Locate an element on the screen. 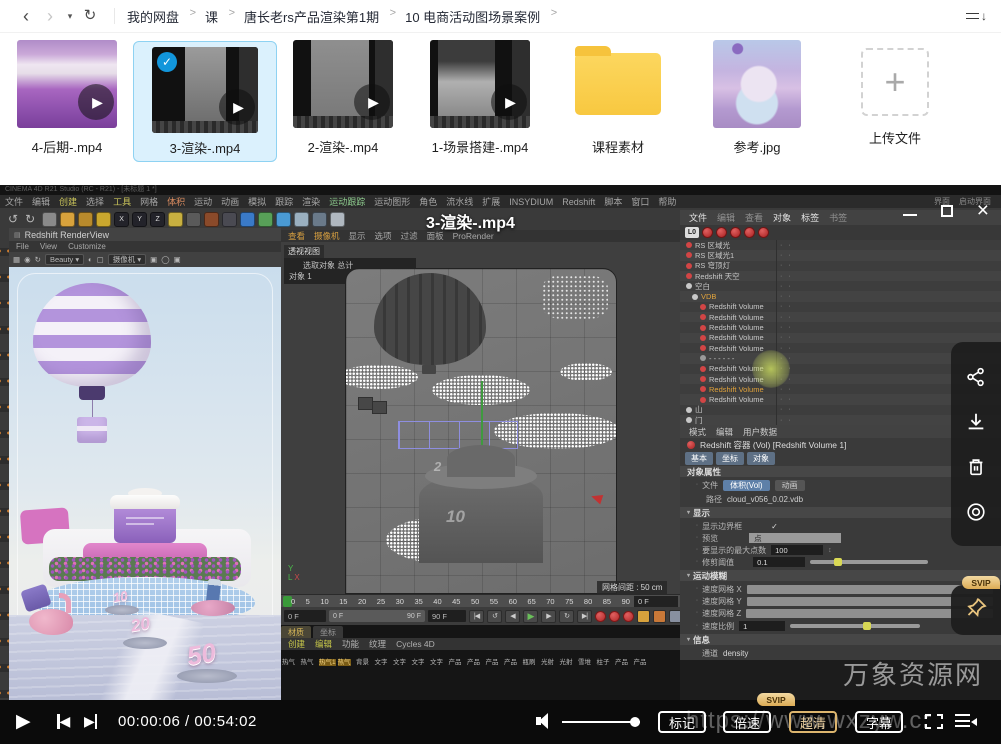 This screenshot has height=744, width=1001. trim-field: 0.1 is located at coordinates (779, 562).